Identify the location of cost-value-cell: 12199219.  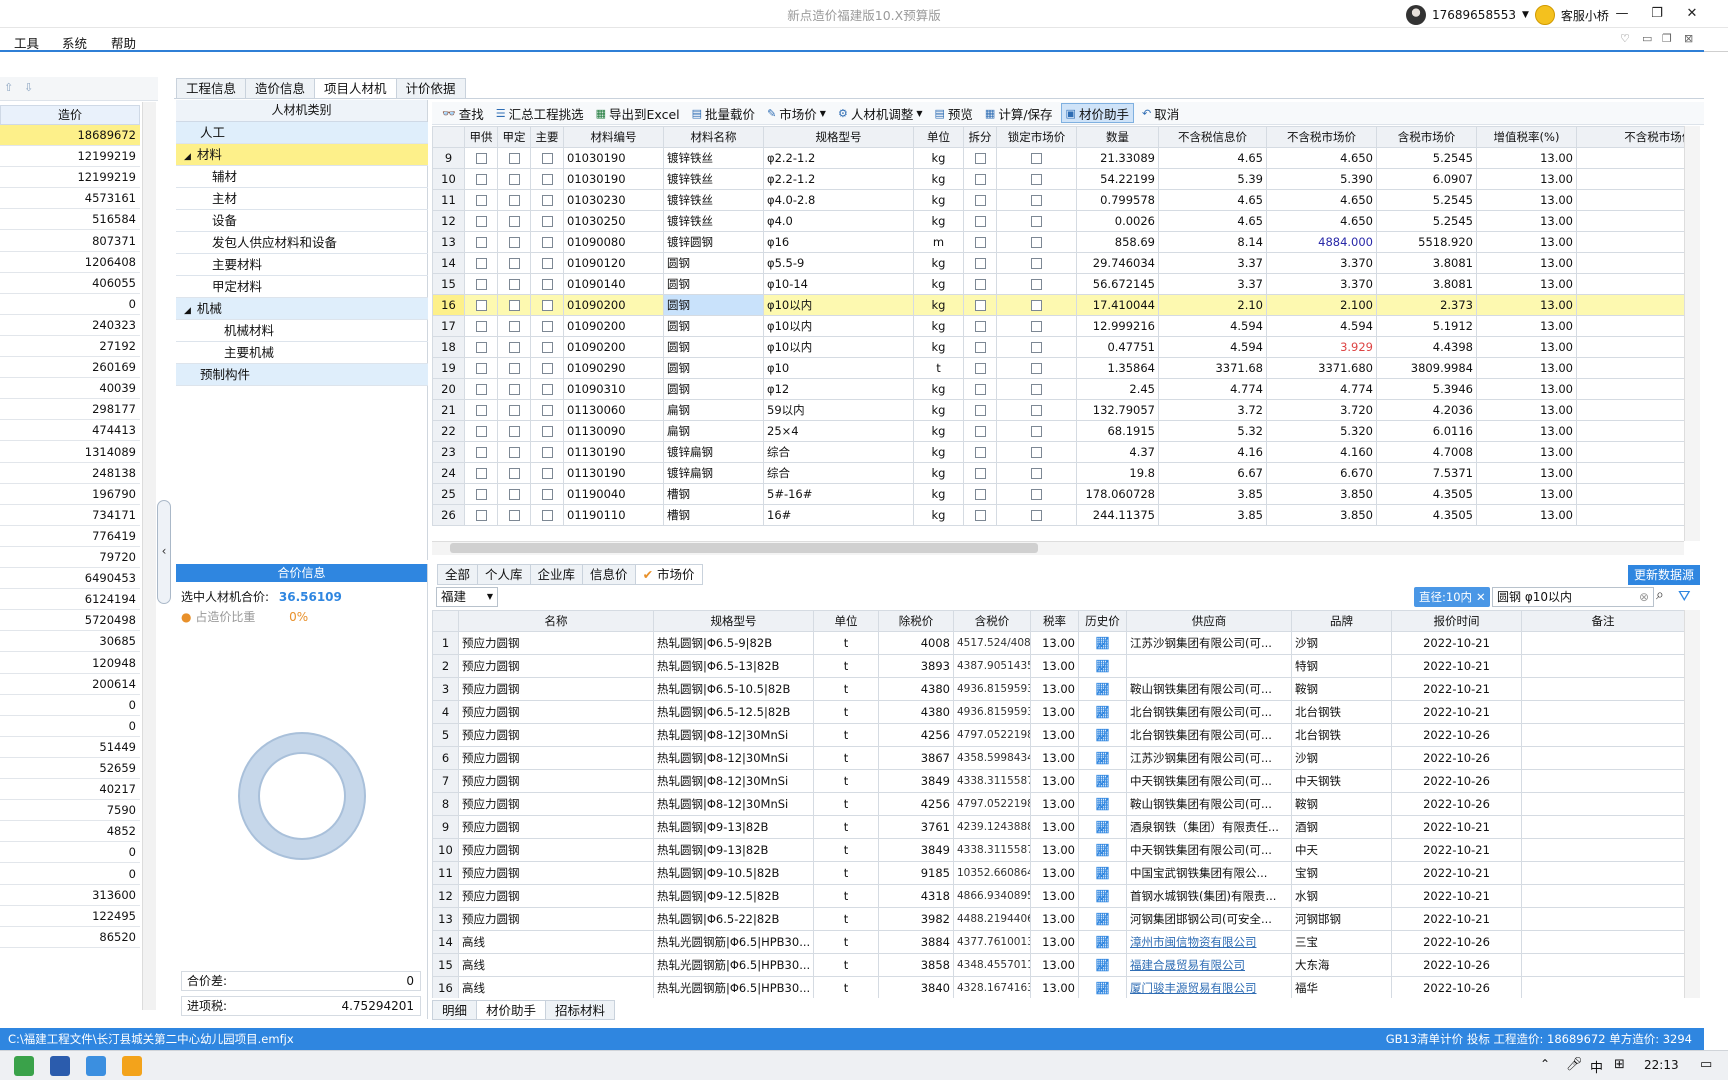
(70, 157).